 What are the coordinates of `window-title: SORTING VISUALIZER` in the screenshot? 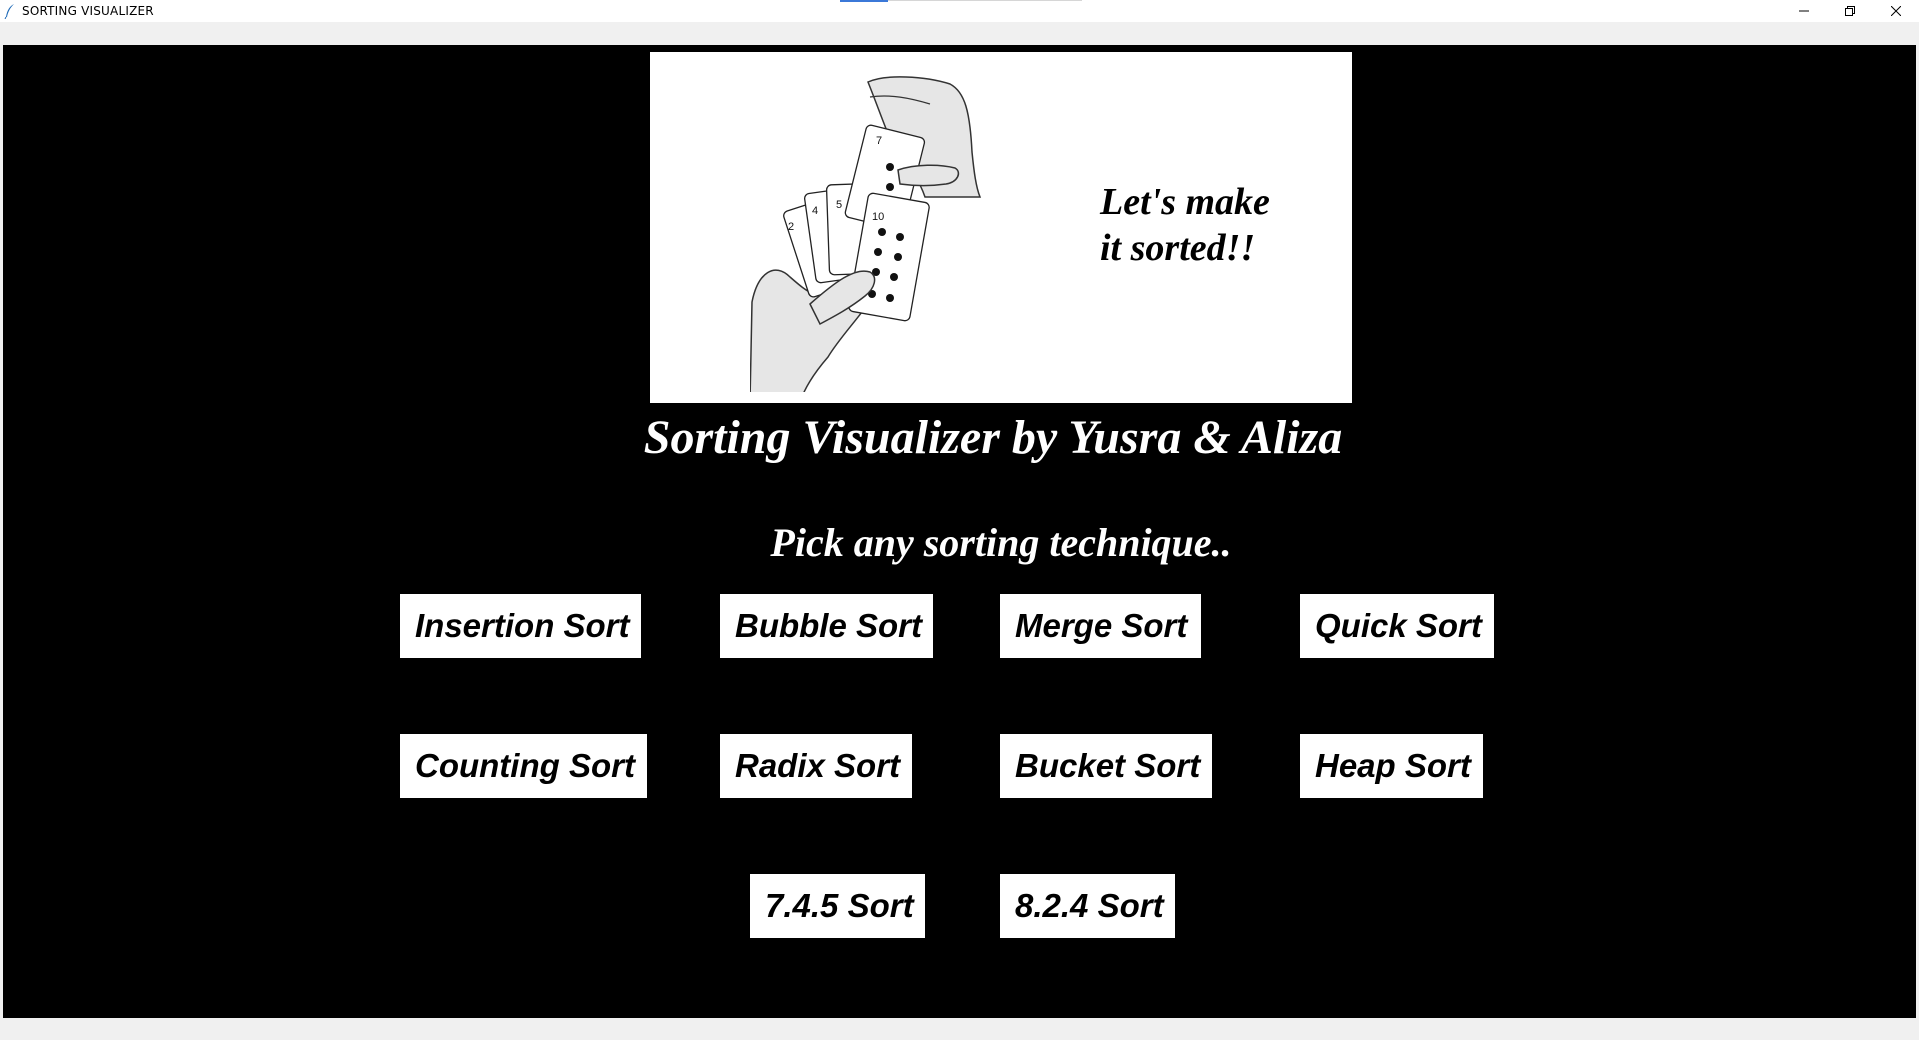 It's located at (88, 11).